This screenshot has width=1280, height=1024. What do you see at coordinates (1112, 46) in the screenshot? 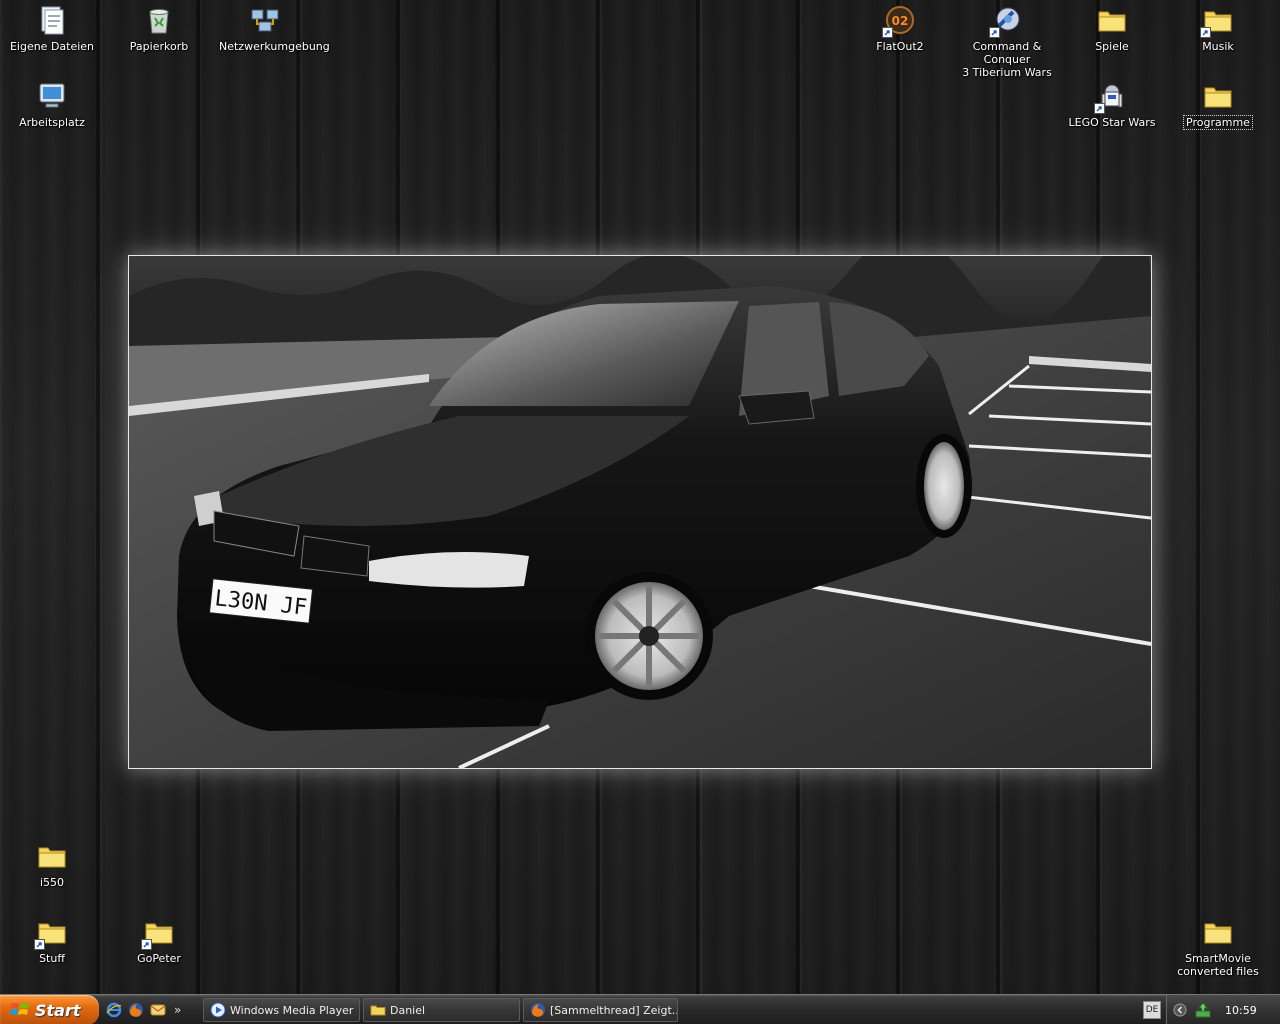
I see `desktop-icon-label: Spiele` at bounding box center [1112, 46].